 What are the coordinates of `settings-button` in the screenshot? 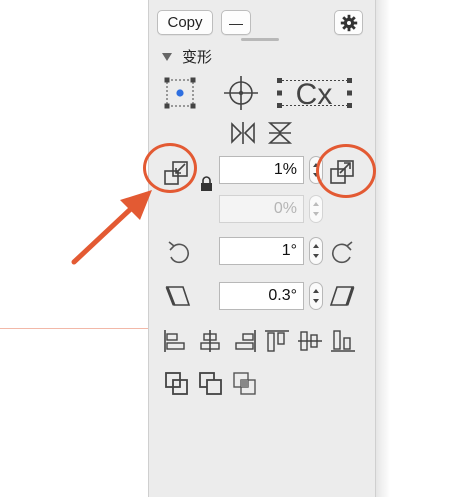 It's located at (348, 22).